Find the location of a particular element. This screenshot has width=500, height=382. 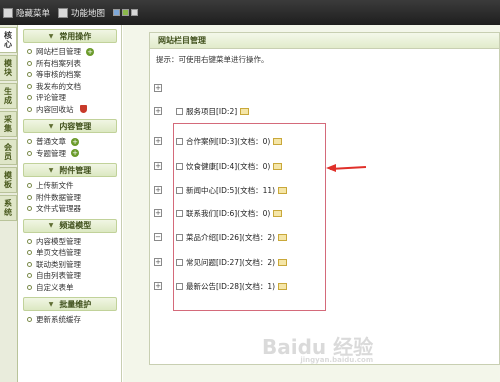

sitemap-icon is located at coordinates (63, 12).